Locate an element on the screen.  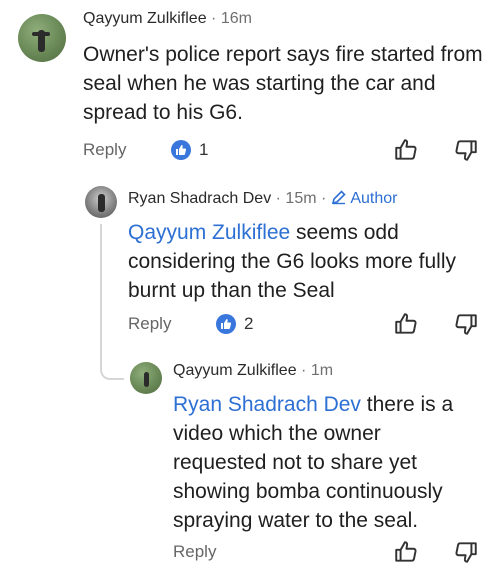
comment-time: 15m is located at coordinates (301, 198).